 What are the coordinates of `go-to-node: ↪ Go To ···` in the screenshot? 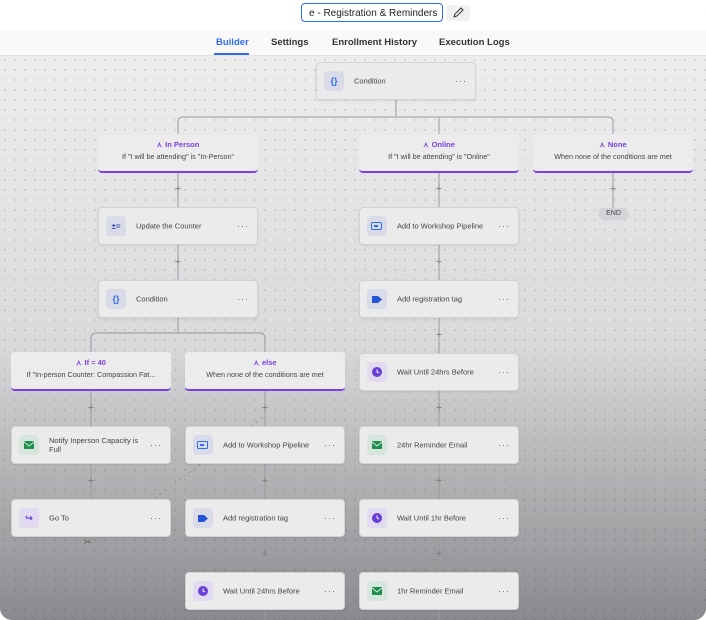 It's located at (91, 518).